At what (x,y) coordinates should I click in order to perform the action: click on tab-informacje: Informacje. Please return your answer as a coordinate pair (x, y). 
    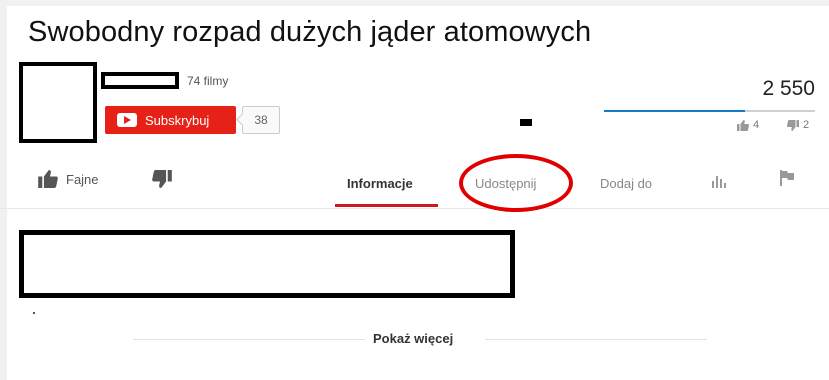
    Looking at the image, I should click on (380, 183).